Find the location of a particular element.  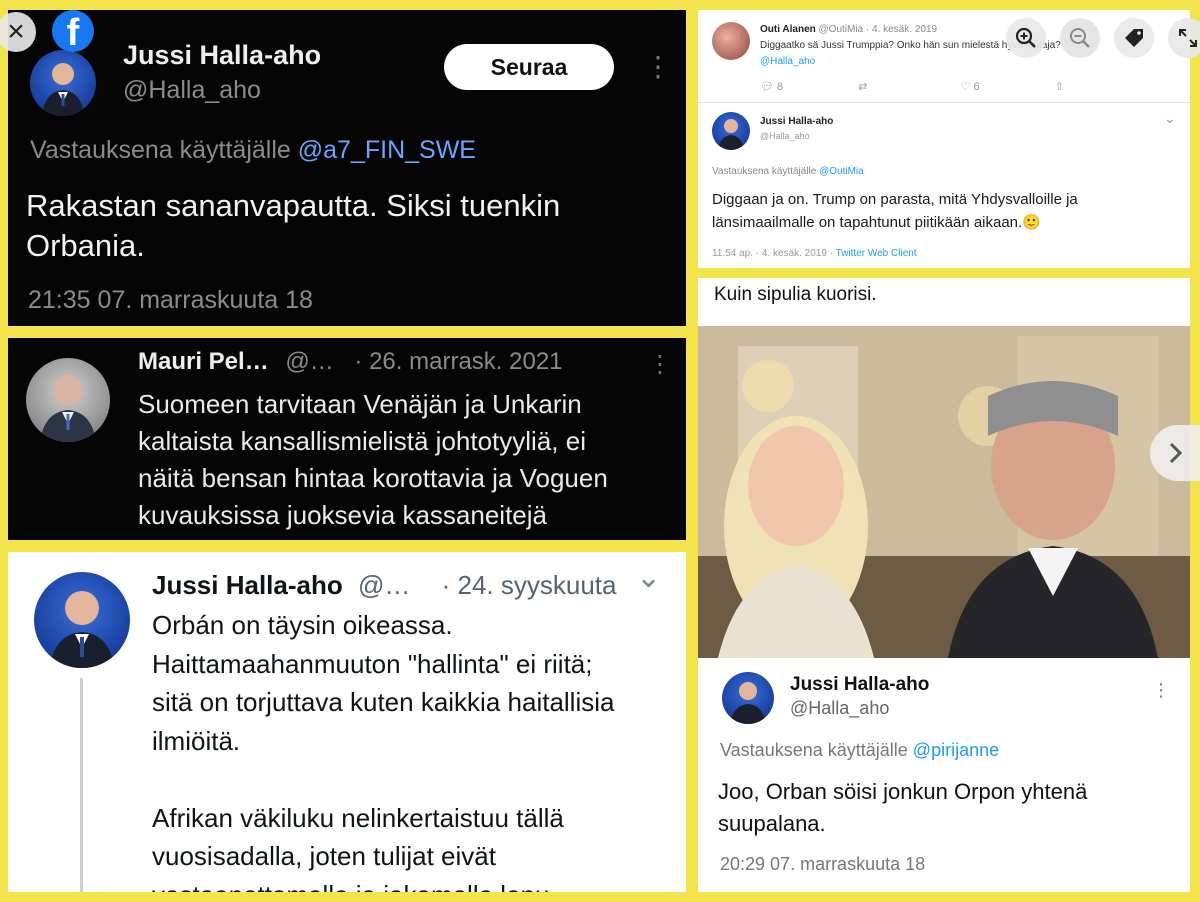

reply-context: Vastauksena käyttäjälle @a7_FIN_SWE is located at coordinates (253, 150).